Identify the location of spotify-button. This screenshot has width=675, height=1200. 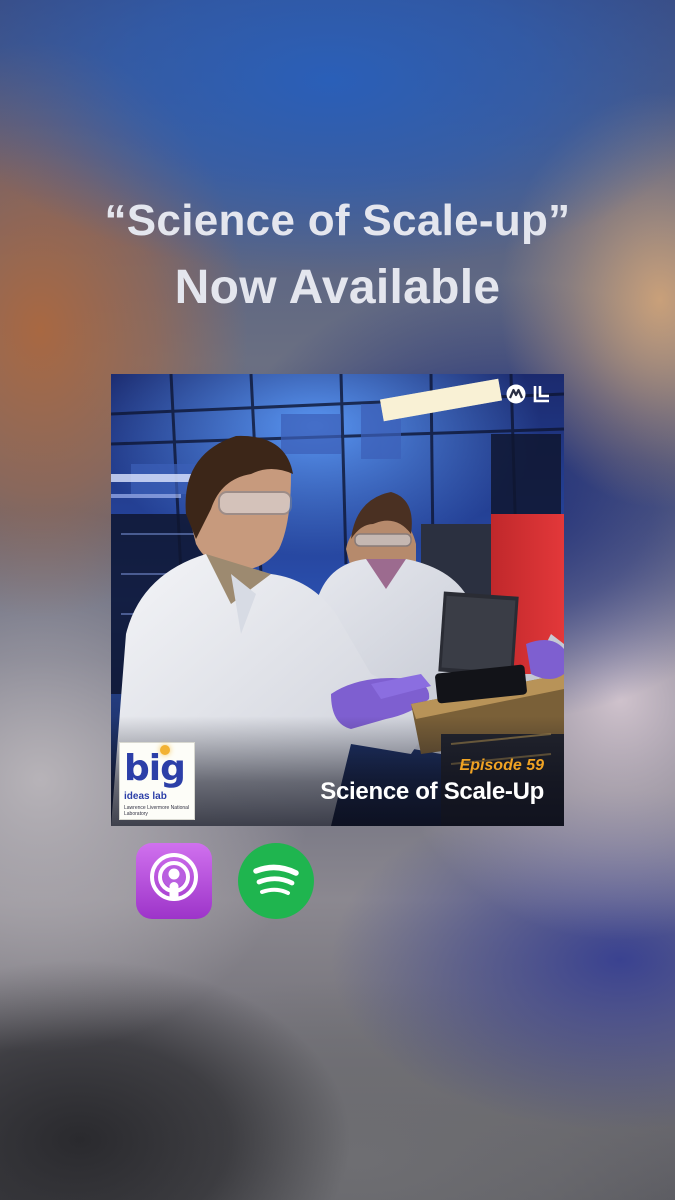
(276, 881).